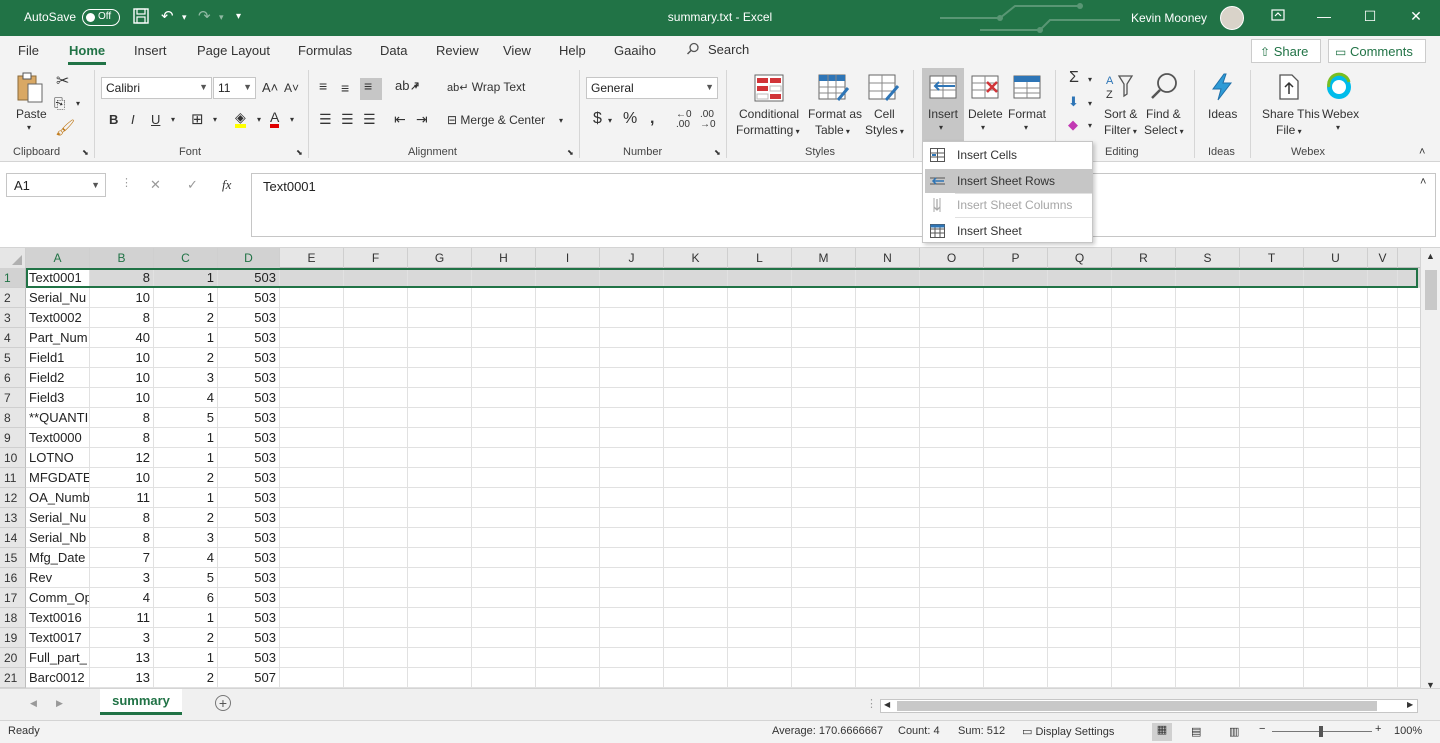 The image size is (1440, 743). What do you see at coordinates (259, 119) in the screenshot?
I see `fill-color-dropdown-icon: ▾` at bounding box center [259, 119].